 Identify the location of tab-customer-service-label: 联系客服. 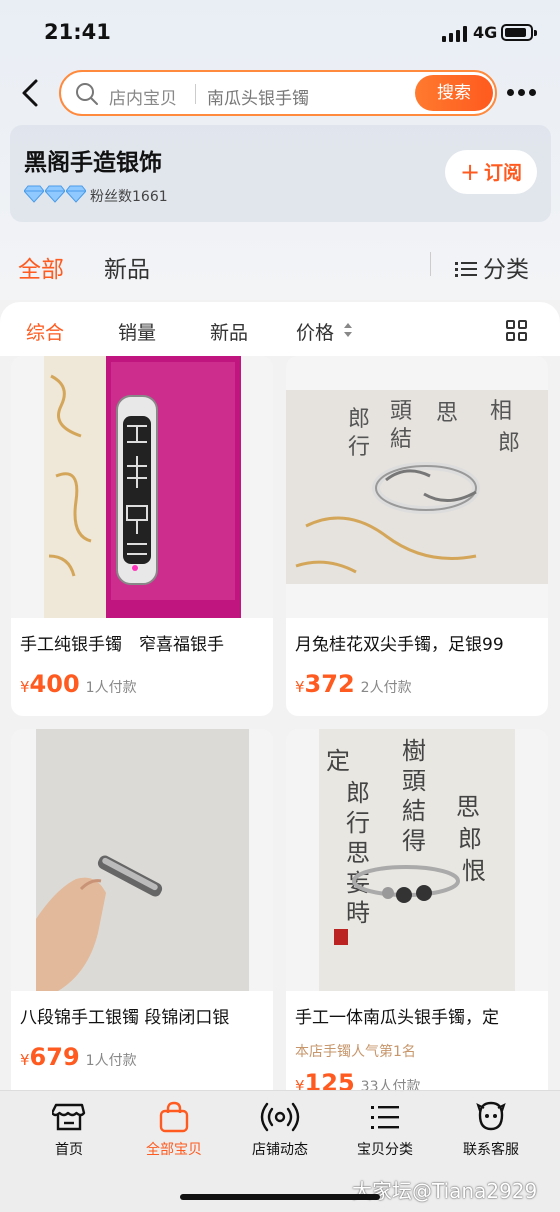
(491, 1150).